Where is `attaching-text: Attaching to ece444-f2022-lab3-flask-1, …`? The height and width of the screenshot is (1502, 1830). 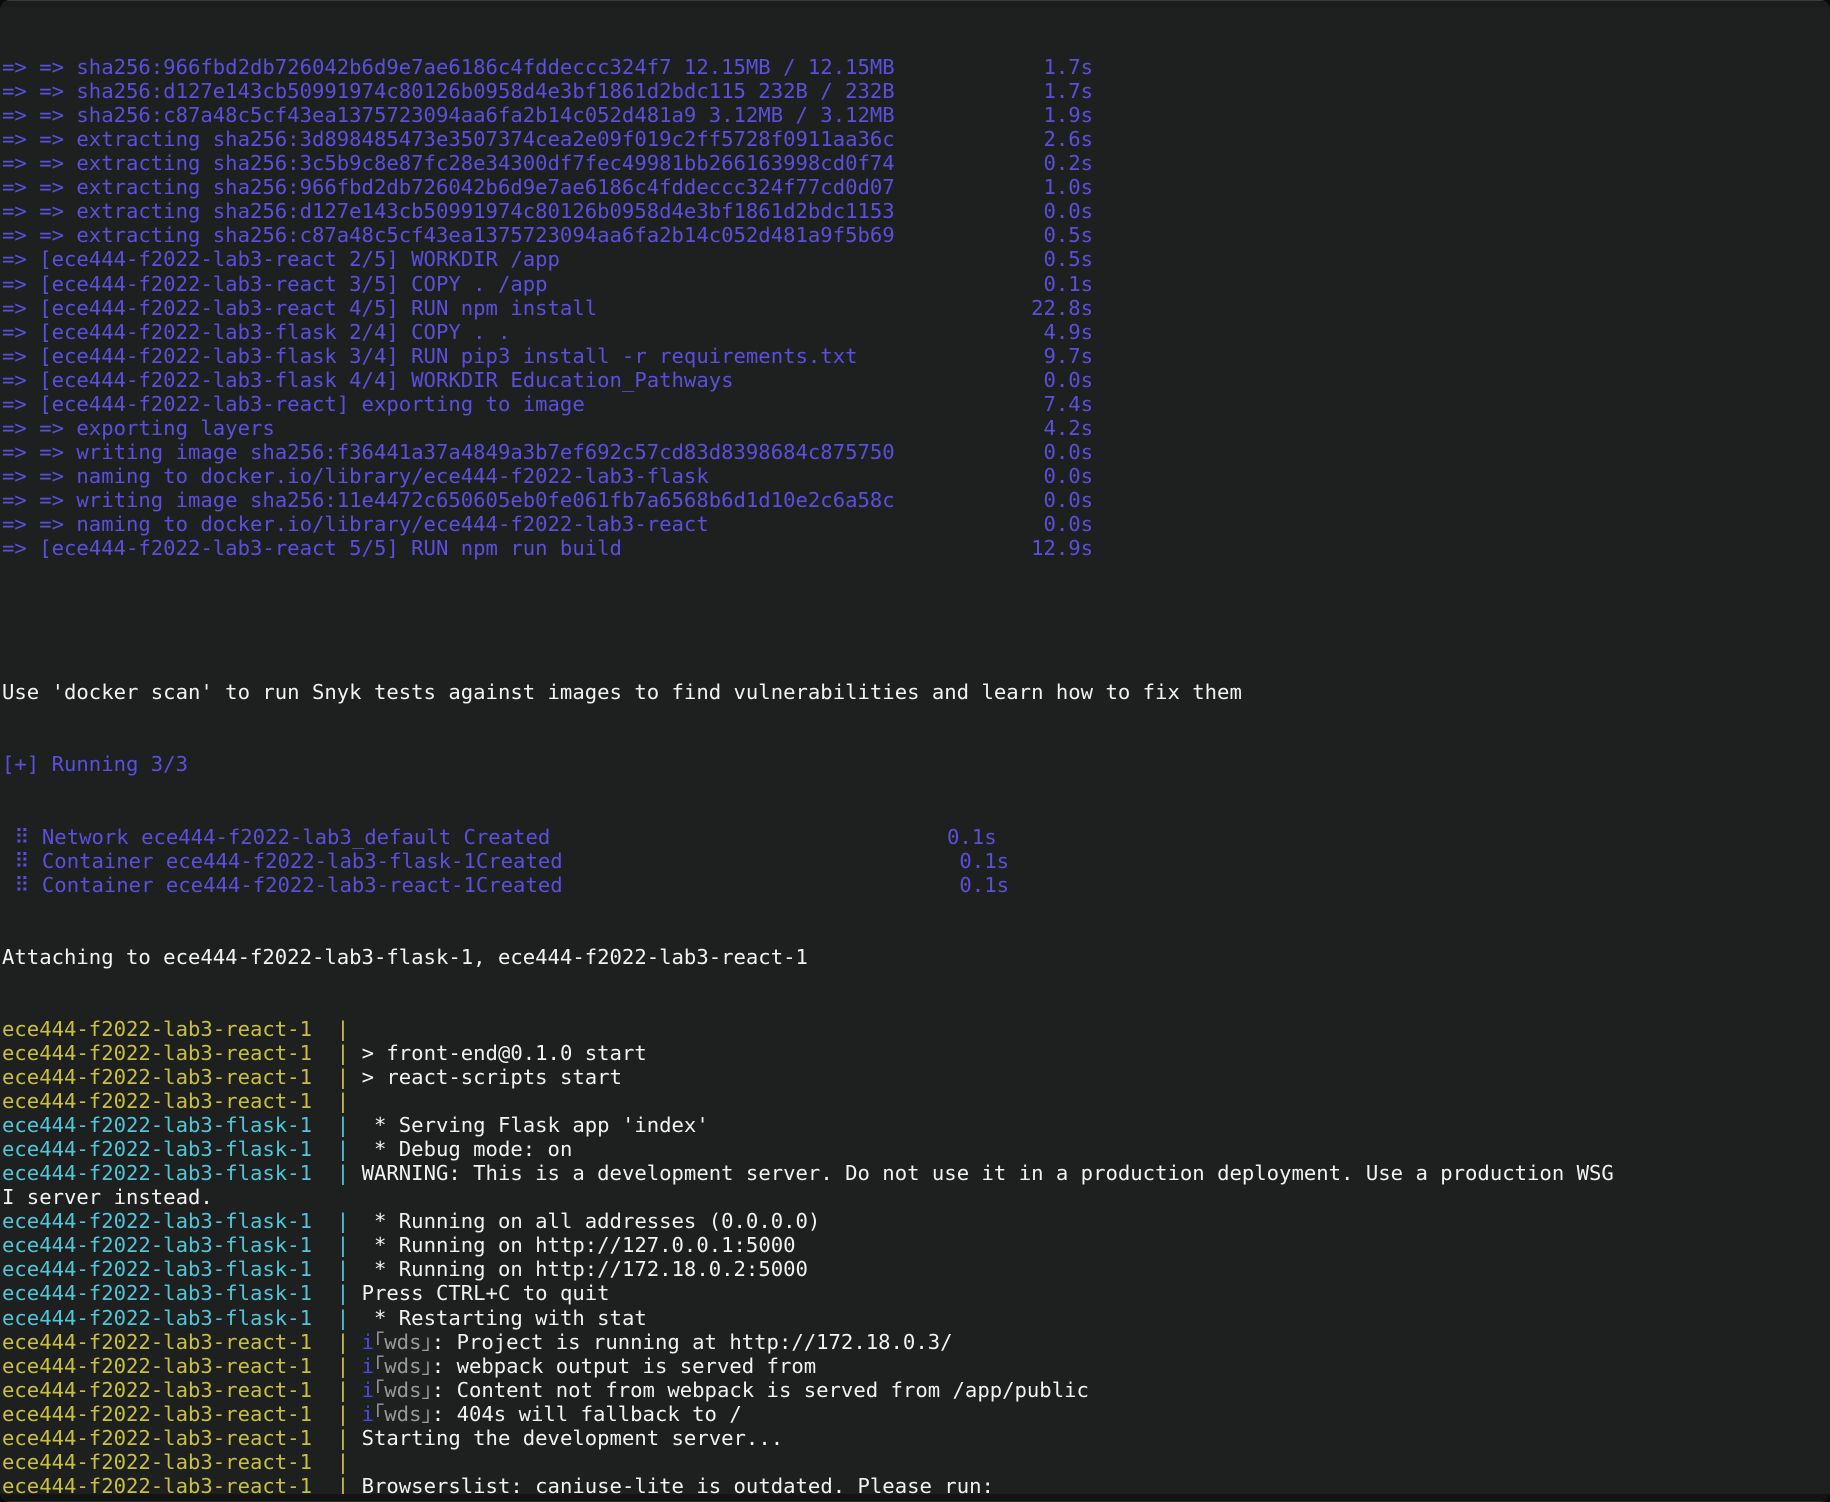 attaching-text: Attaching to ece444-f2022-lab3-flask-1, … is located at coordinates (405, 956).